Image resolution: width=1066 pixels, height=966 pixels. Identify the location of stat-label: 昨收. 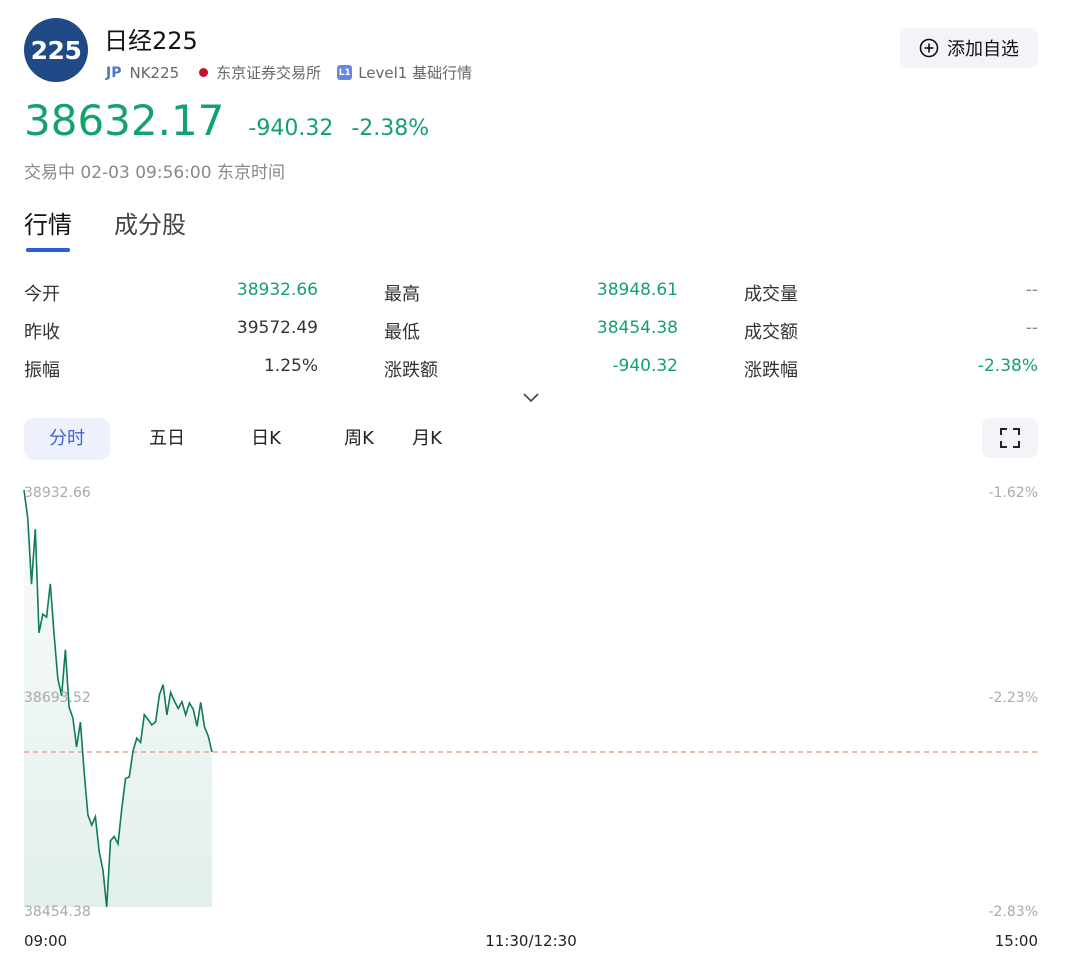
(42, 332).